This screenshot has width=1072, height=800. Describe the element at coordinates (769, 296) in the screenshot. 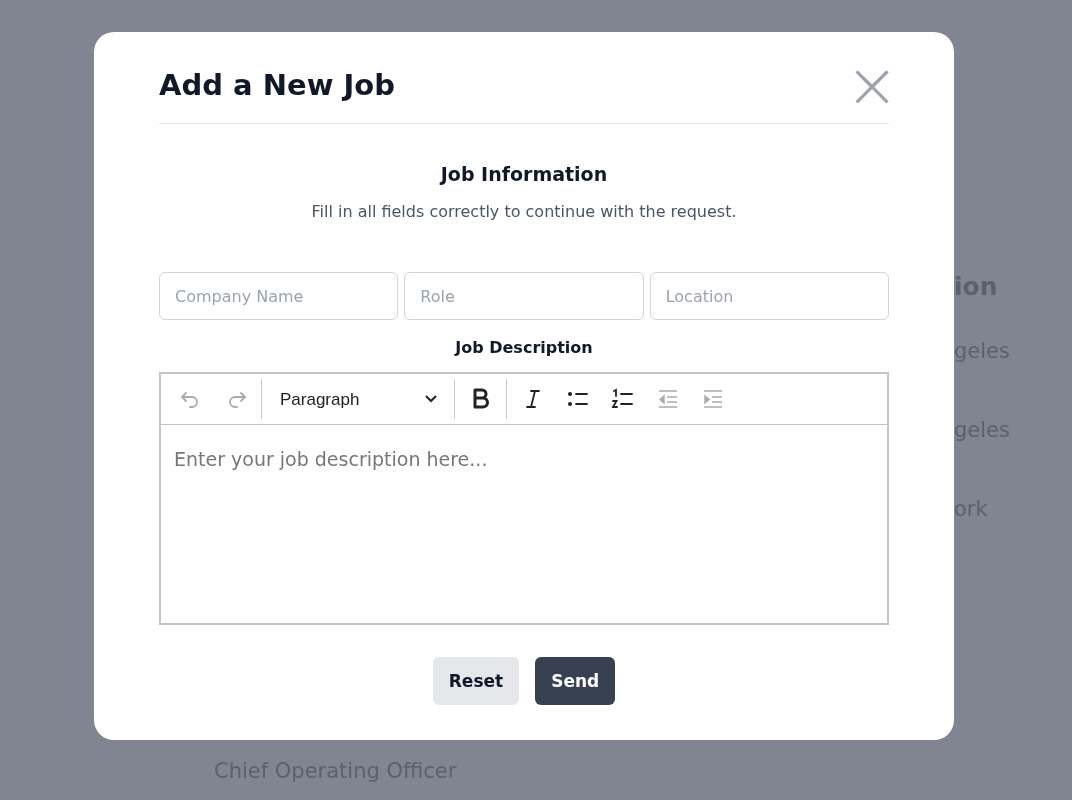

I see `input-field: Location` at that location.